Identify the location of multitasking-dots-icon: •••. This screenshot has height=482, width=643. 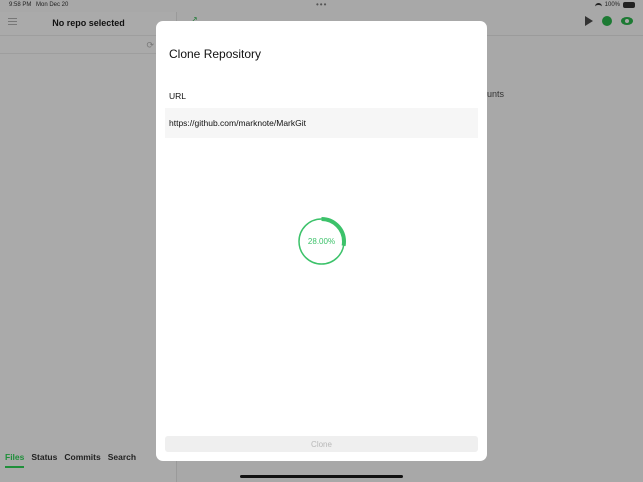
(321, 4).